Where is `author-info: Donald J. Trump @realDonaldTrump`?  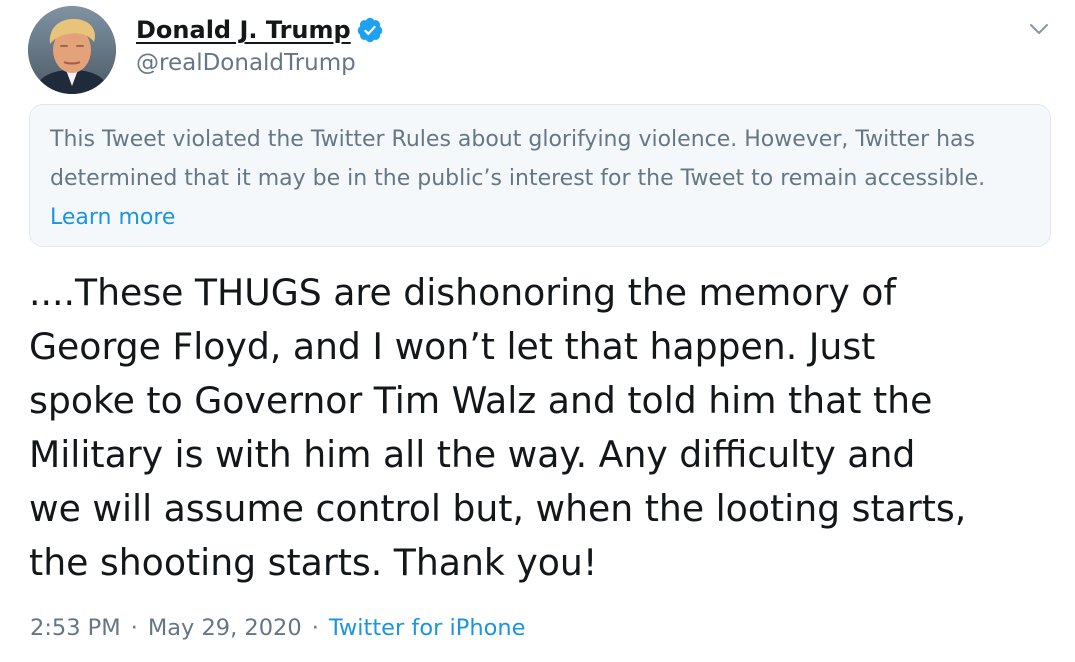 author-info: Donald J. Trump @realDonaldTrump is located at coordinates (260, 44).